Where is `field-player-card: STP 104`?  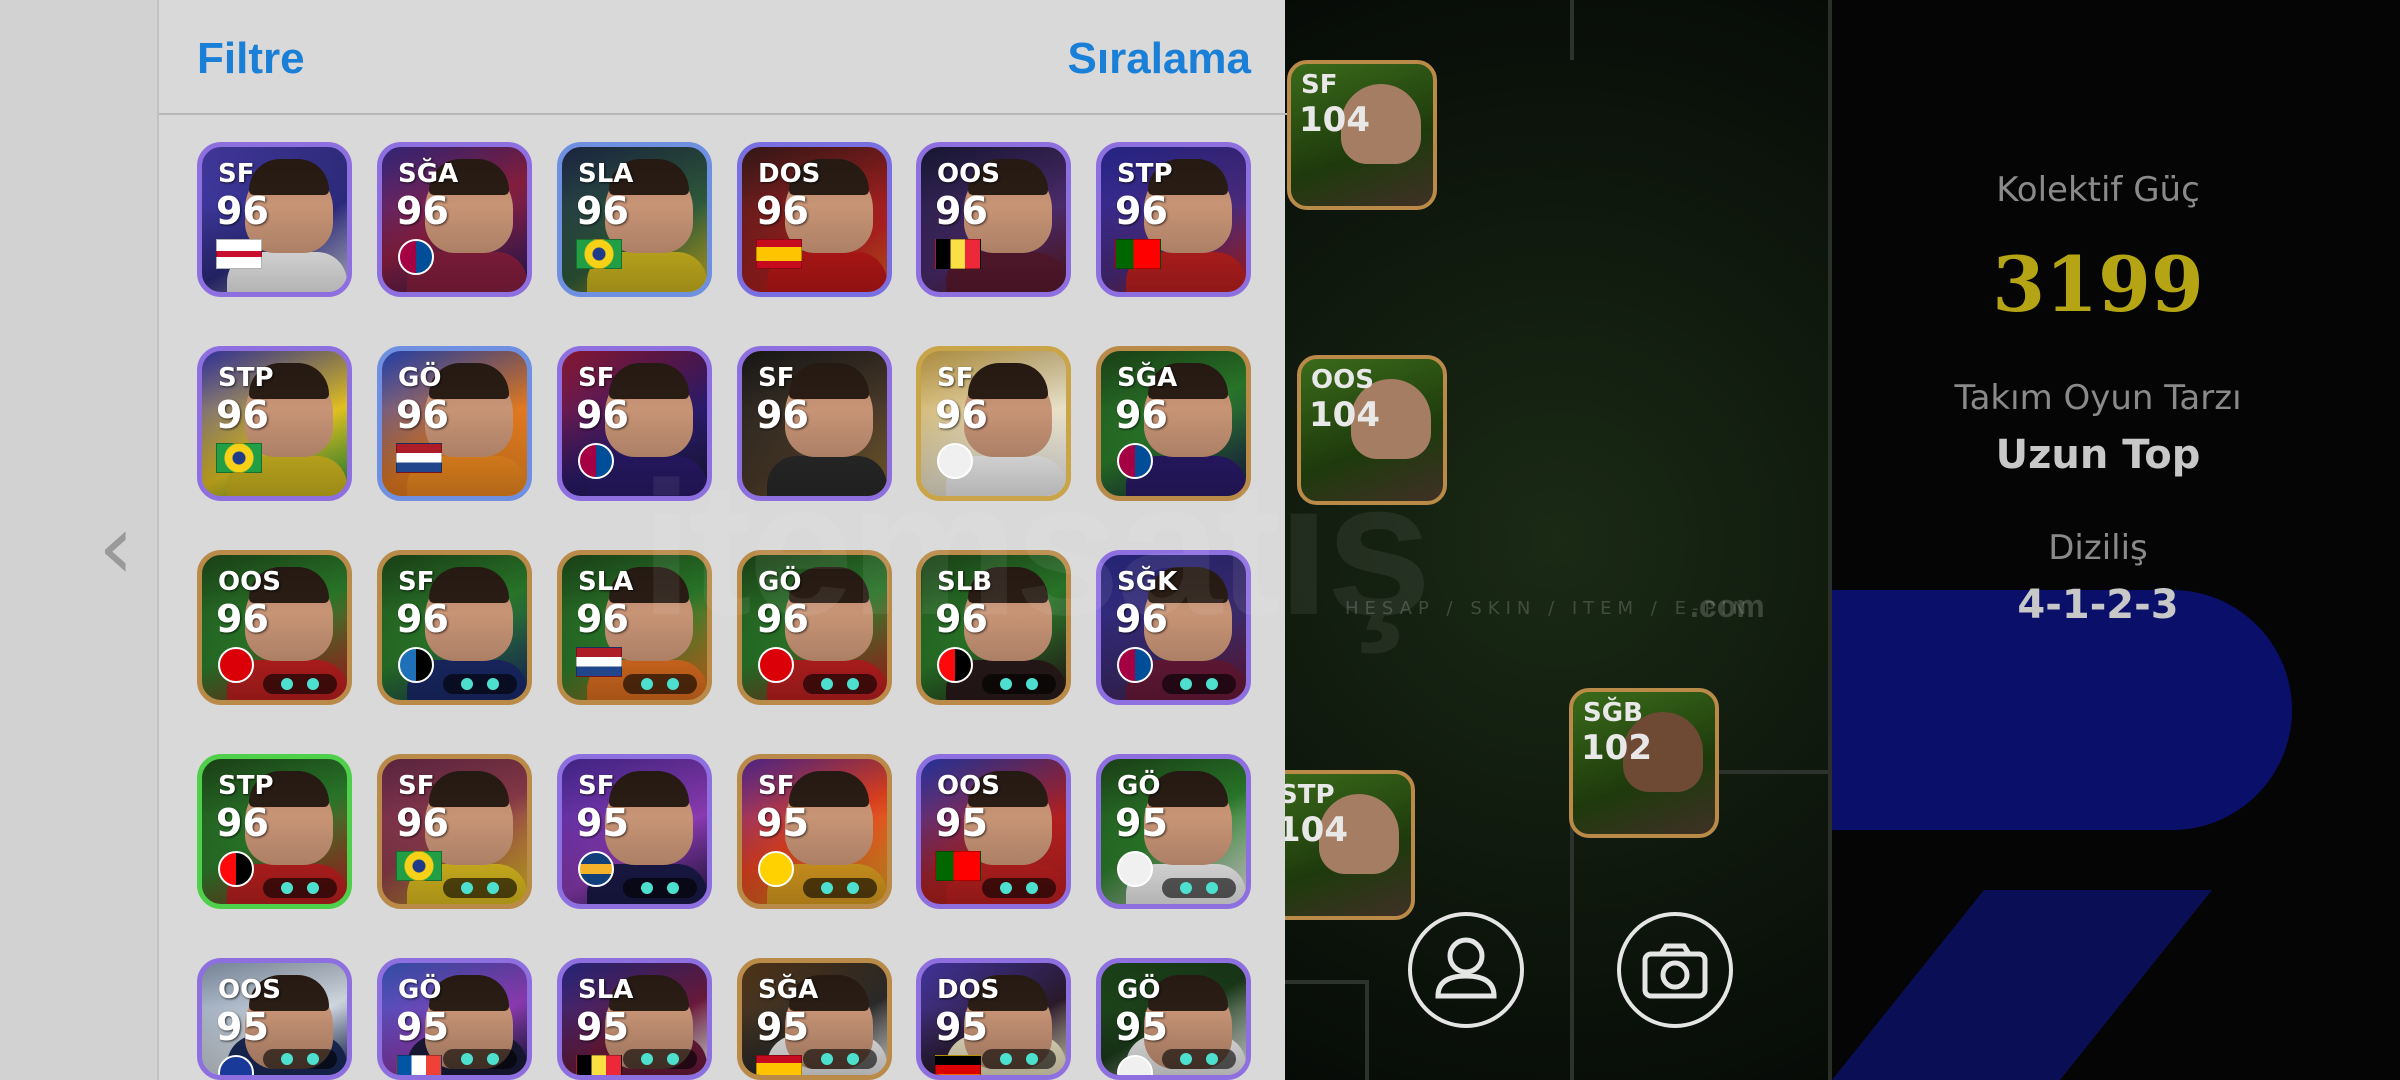 field-player-card: STP 104 is located at coordinates (1340, 845).